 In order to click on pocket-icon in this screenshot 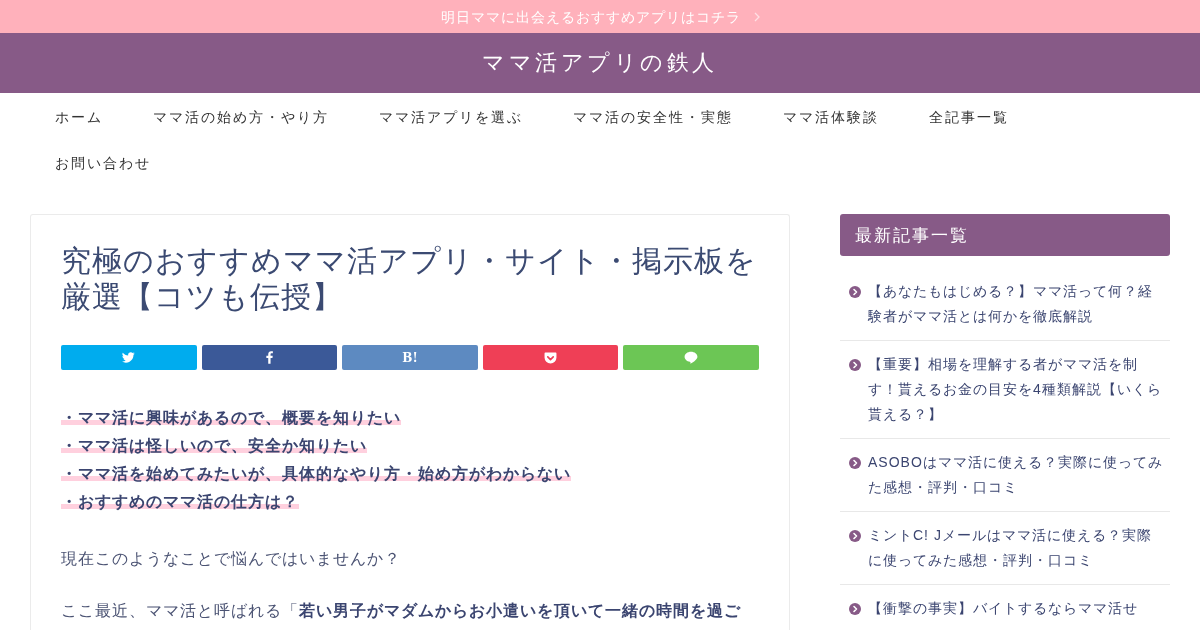, I will do `click(551, 357)`.